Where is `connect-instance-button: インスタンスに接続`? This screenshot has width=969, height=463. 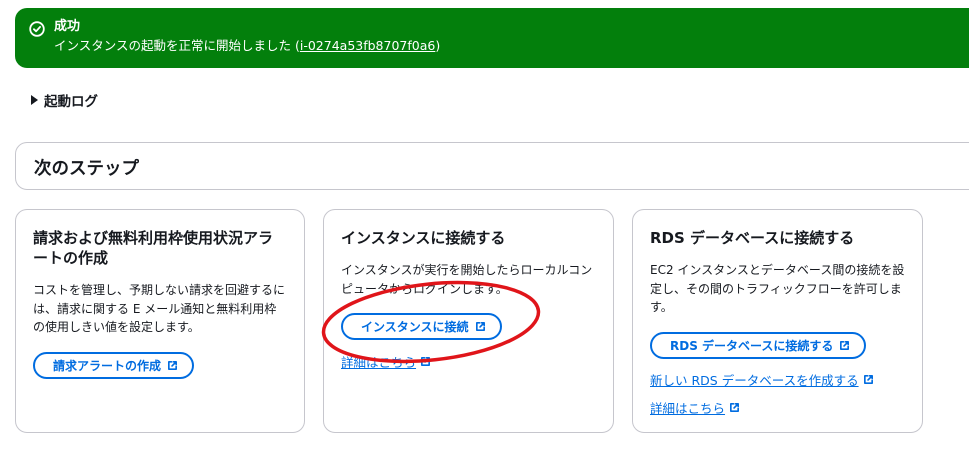 connect-instance-button: インスタンスに接続 is located at coordinates (421, 326).